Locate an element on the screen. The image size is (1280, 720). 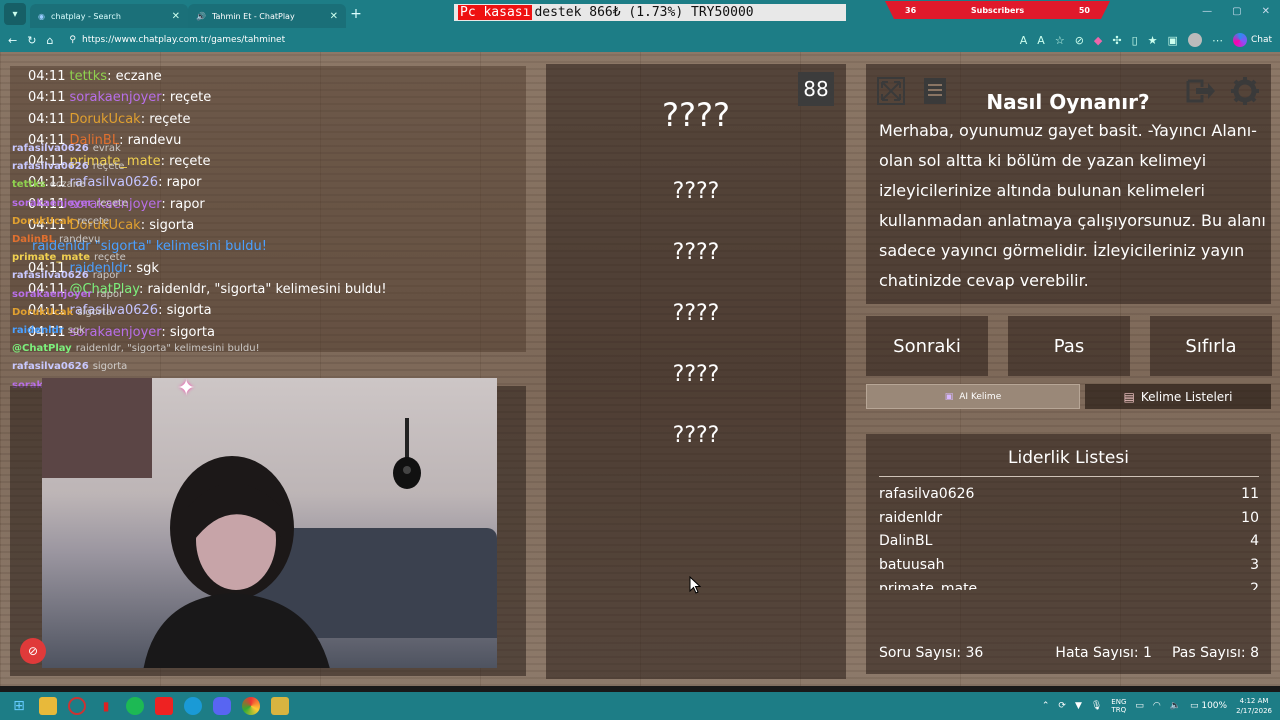
notebook-icon: ▤ is located at coordinates (1129, 396).